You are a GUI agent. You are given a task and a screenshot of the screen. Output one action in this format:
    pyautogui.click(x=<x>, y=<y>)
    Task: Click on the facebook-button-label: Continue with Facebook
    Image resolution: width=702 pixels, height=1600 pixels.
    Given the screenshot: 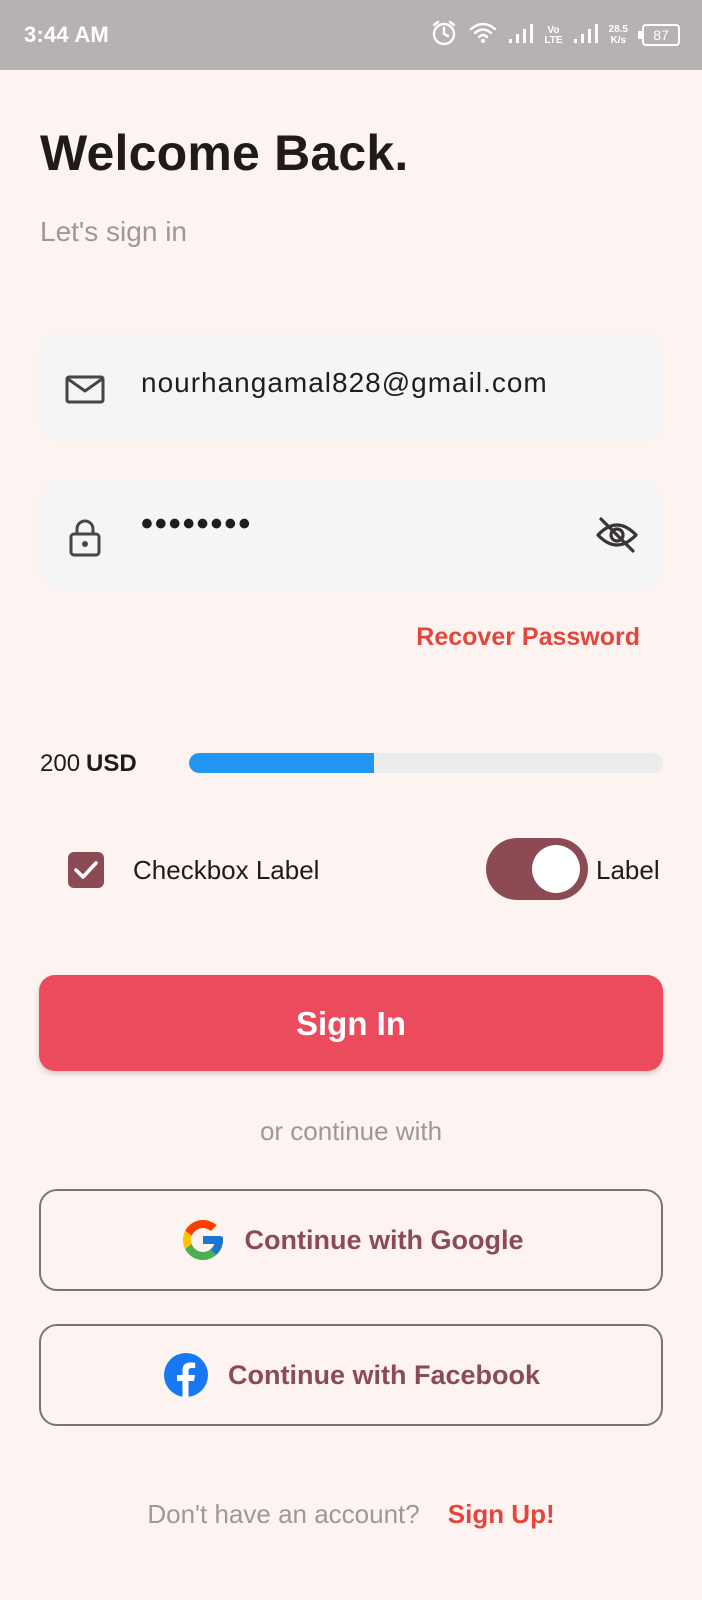 What is the action you would take?
    pyautogui.click(x=383, y=1374)
    